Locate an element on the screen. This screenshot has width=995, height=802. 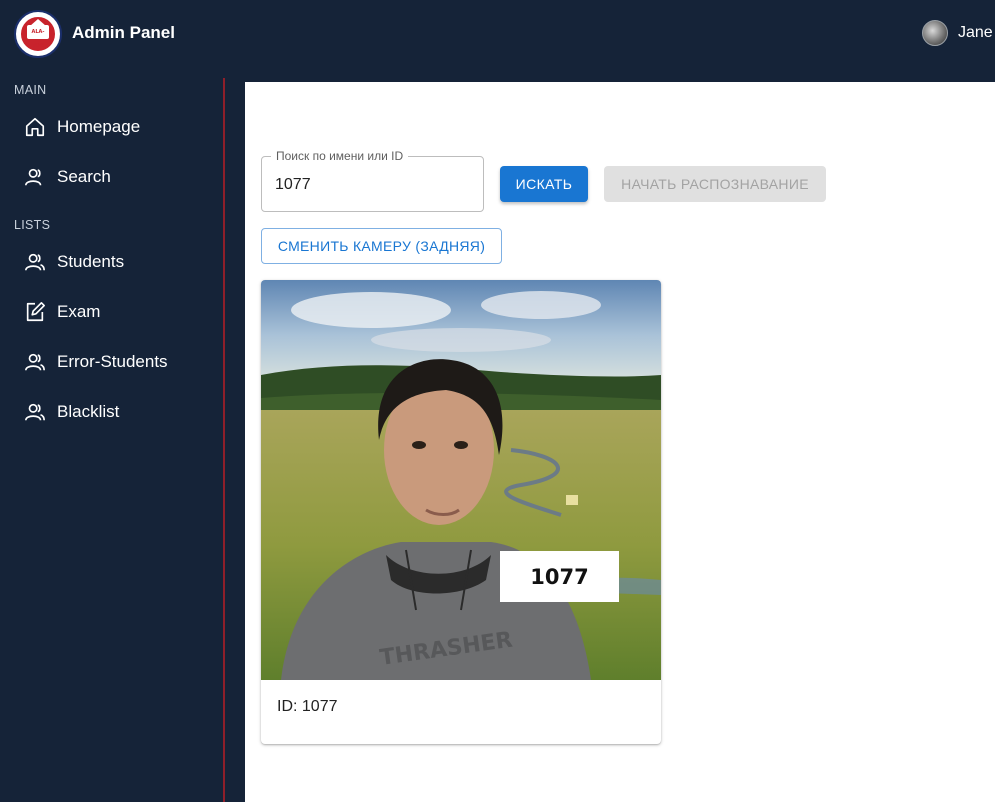
user-avatar is located at coordinates (935, 33).